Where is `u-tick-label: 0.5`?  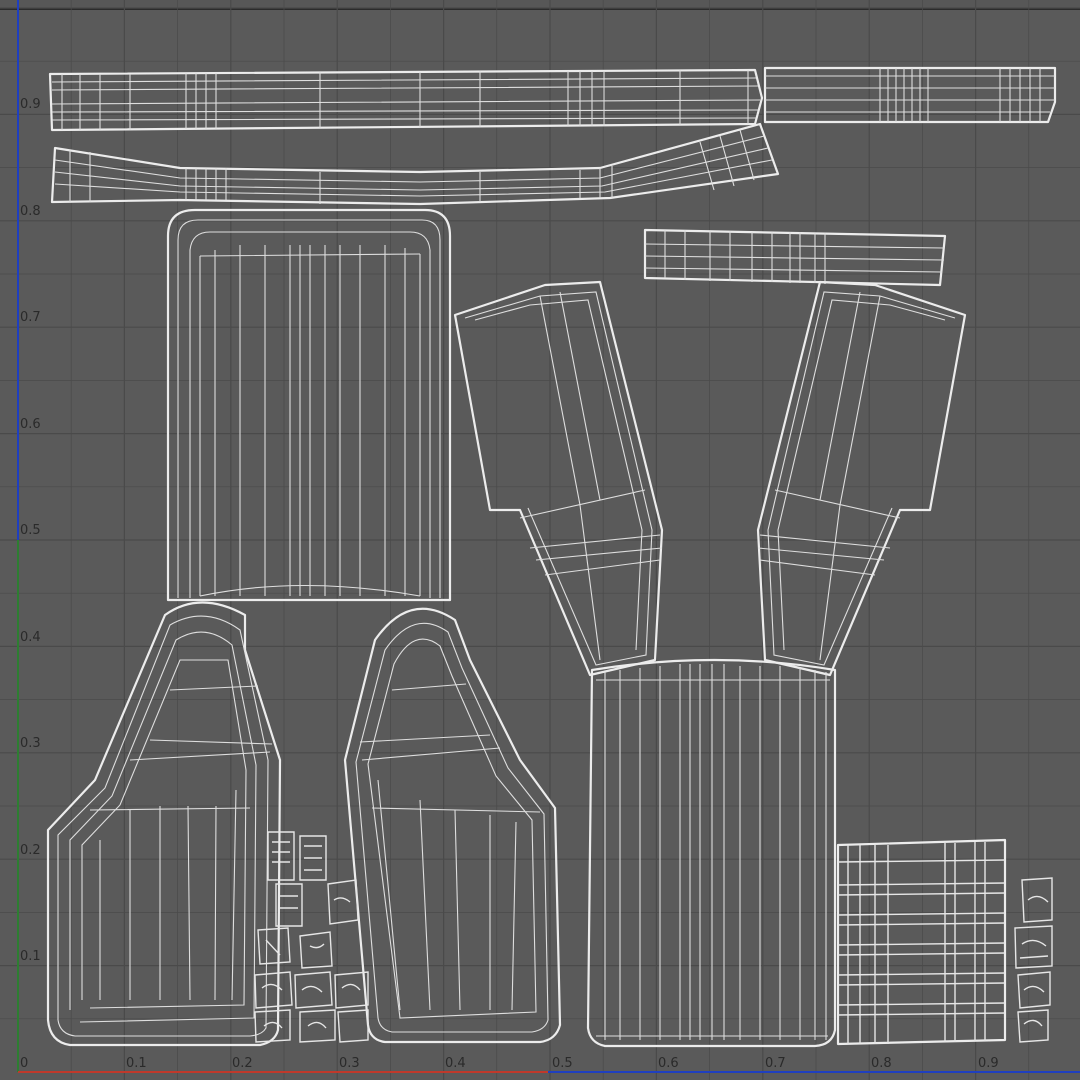
u-tick-label: 0.5 is located at coordinates (562, 1063).